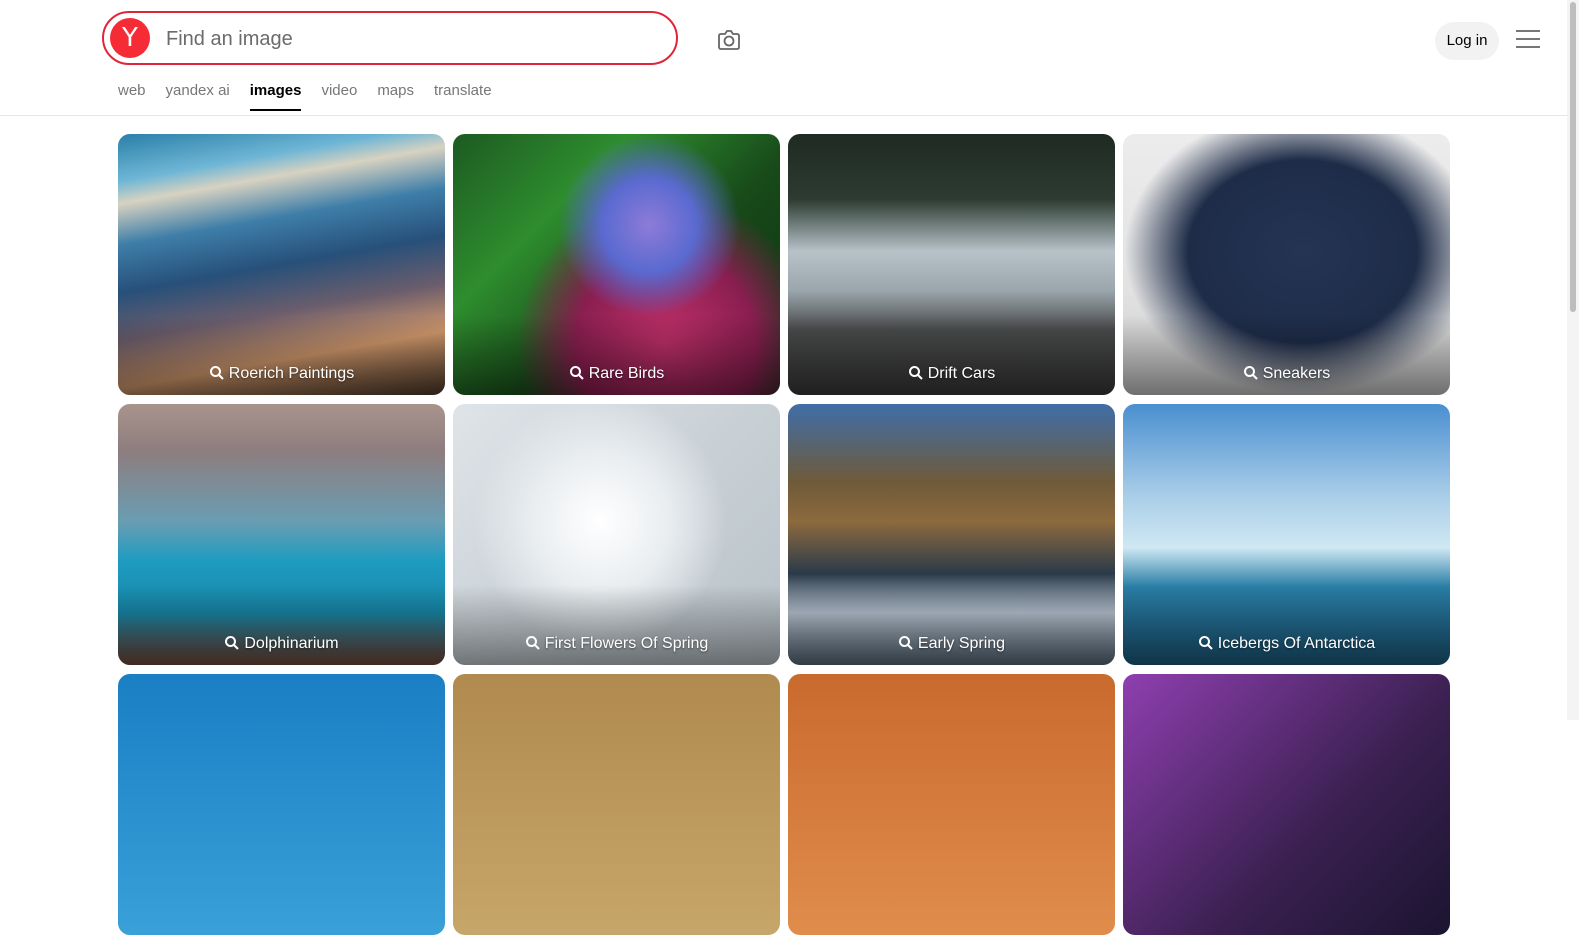 This screenshot has height=935, width=1579. I want to click on card-label: Drift Cars, so click(961, 373).